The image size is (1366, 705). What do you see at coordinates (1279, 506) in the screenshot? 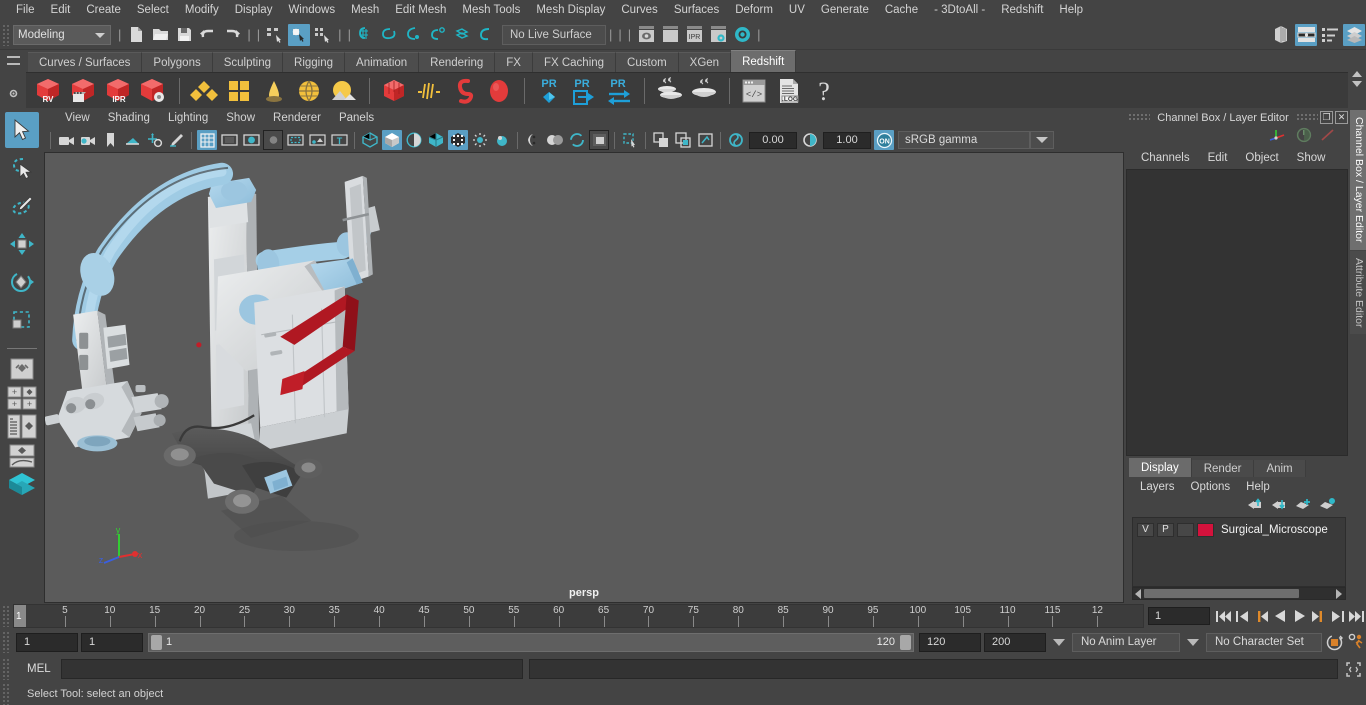
I see `move-layer-down-icon` at bounding box center [1279, 506].